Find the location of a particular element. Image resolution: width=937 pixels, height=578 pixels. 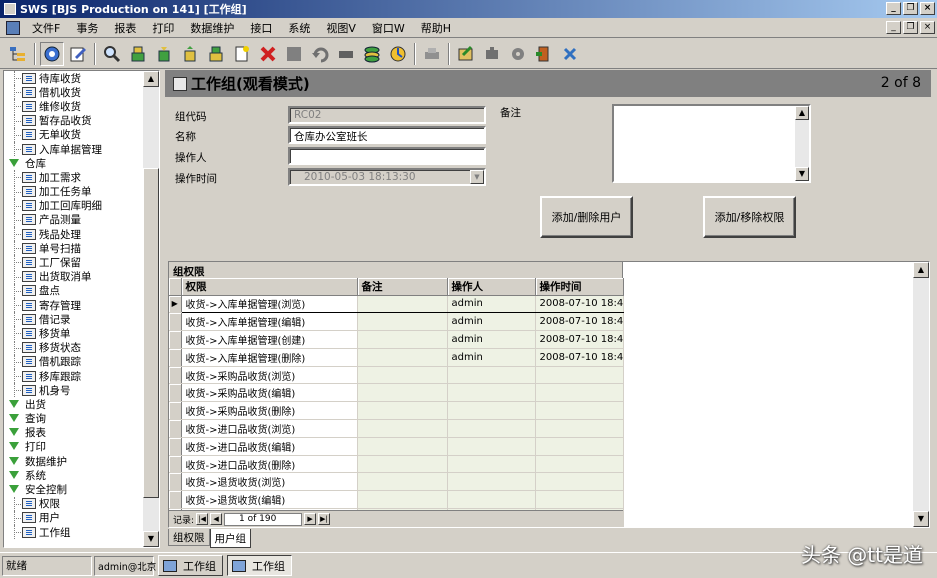

group-code-field: RC02 is located at coordinates (387, 115).